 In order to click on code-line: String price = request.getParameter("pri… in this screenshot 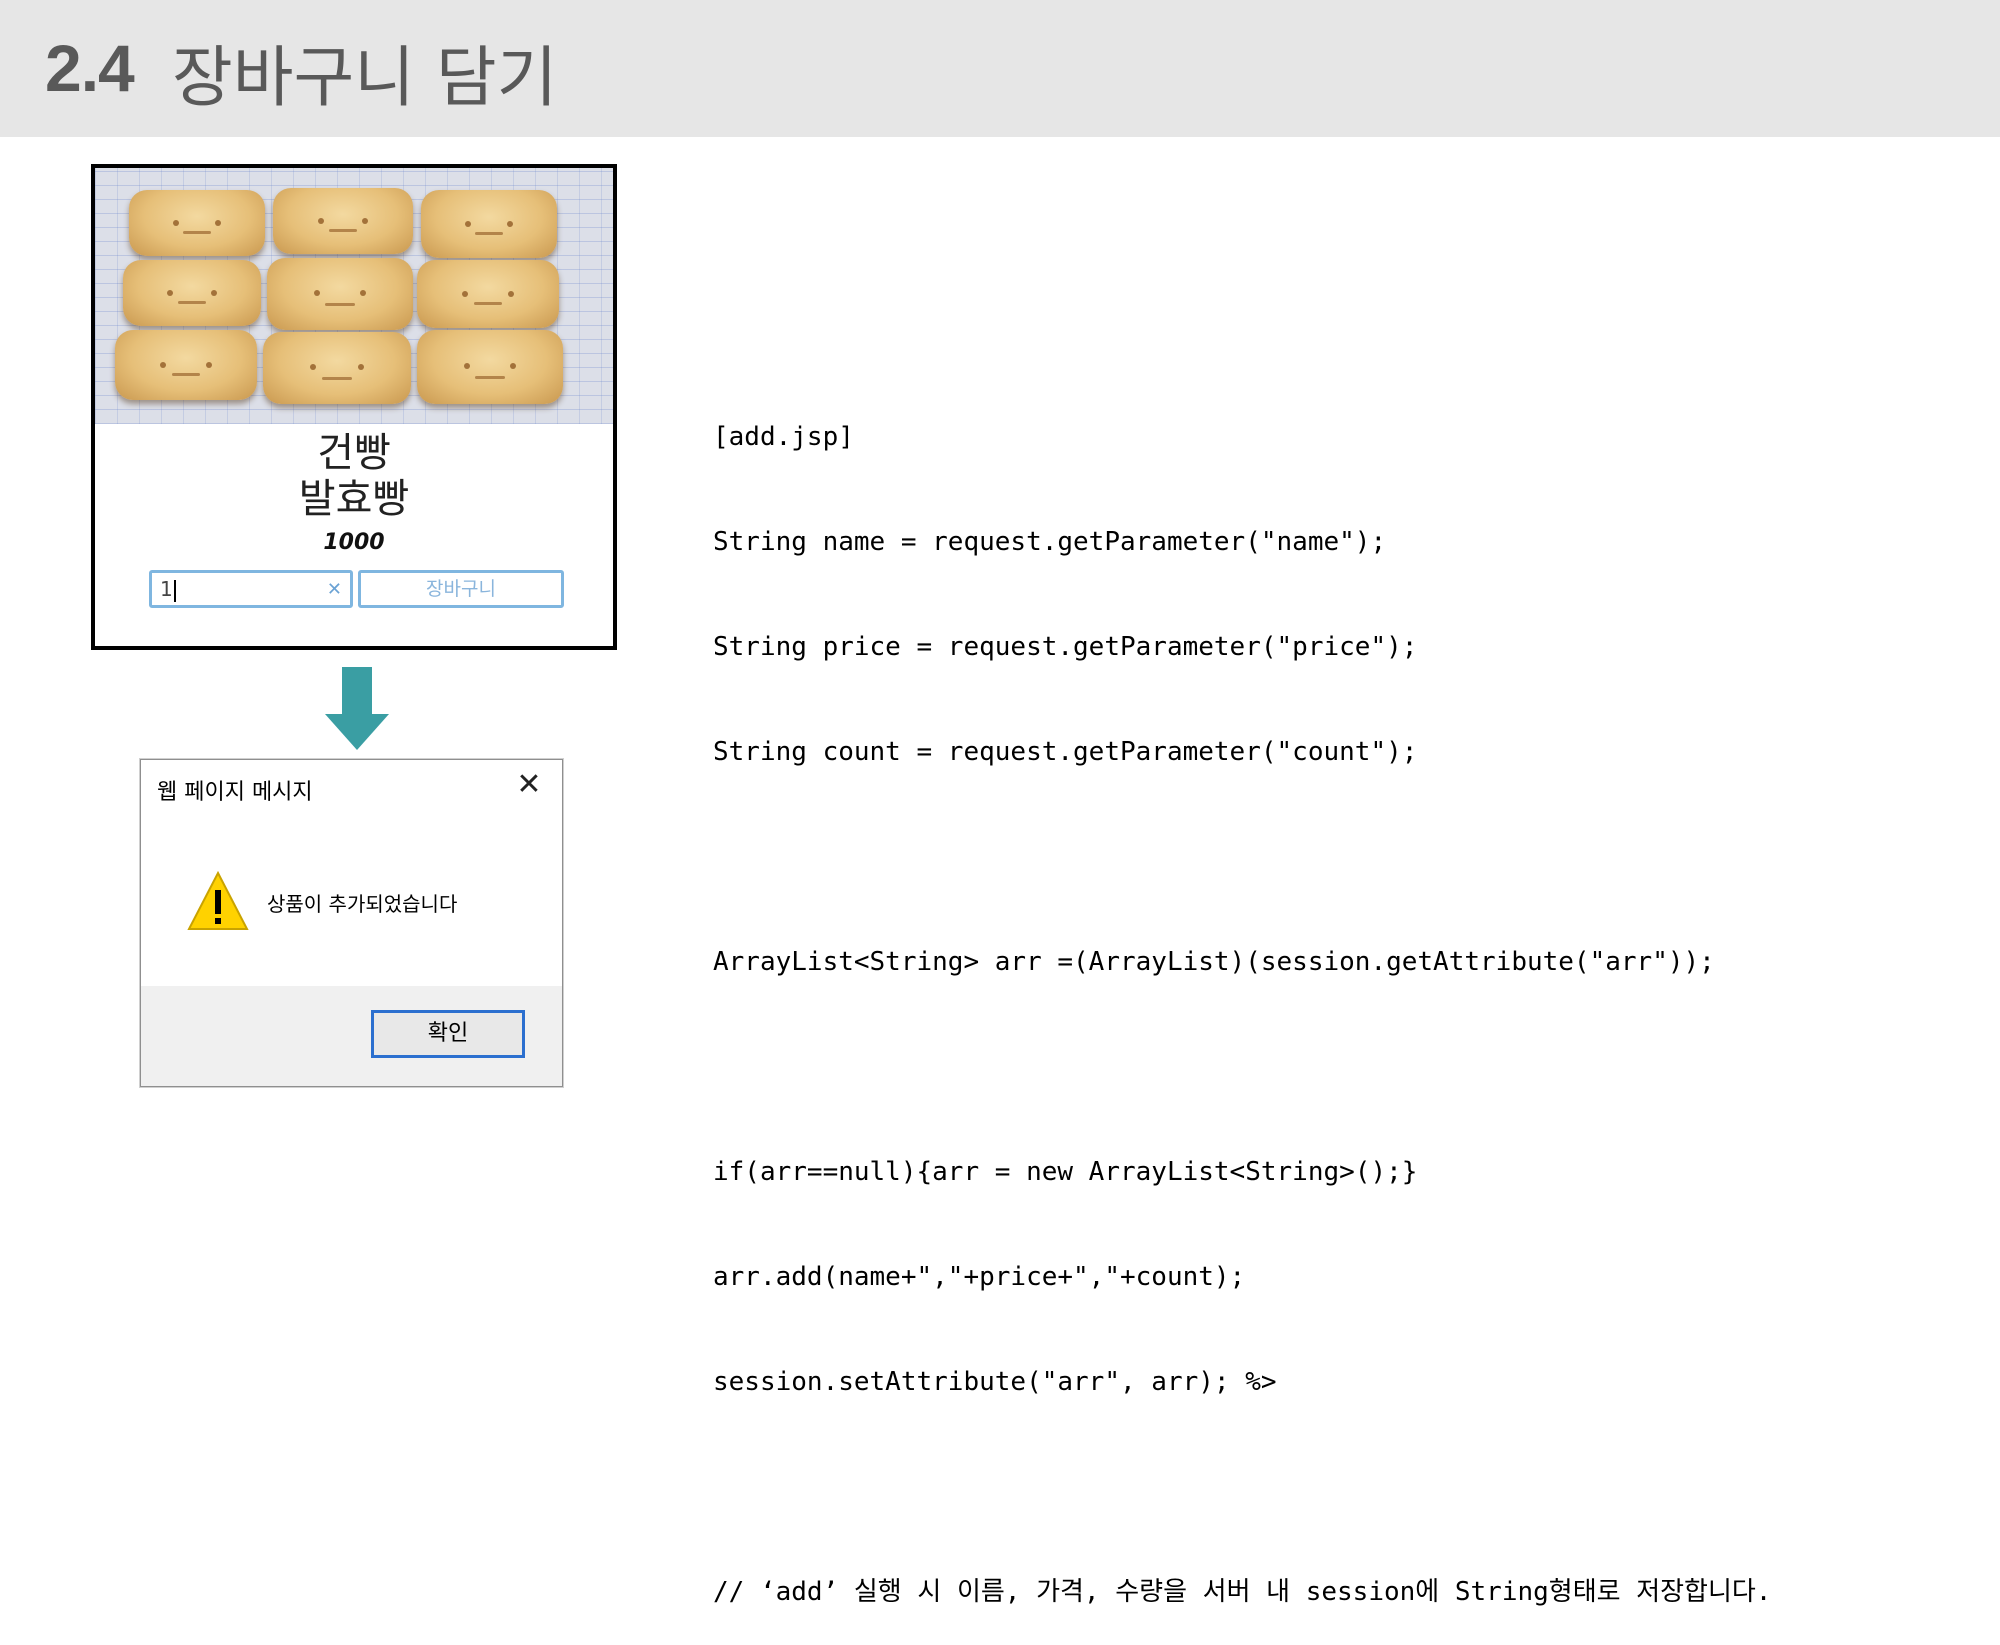, I will do `click(1065, 647)`.